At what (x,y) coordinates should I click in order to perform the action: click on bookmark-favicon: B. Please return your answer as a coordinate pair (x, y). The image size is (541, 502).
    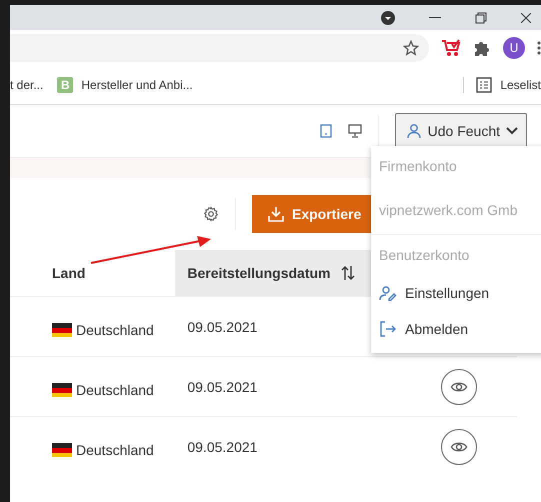
    Looking at the image, I should click on (65, 85).